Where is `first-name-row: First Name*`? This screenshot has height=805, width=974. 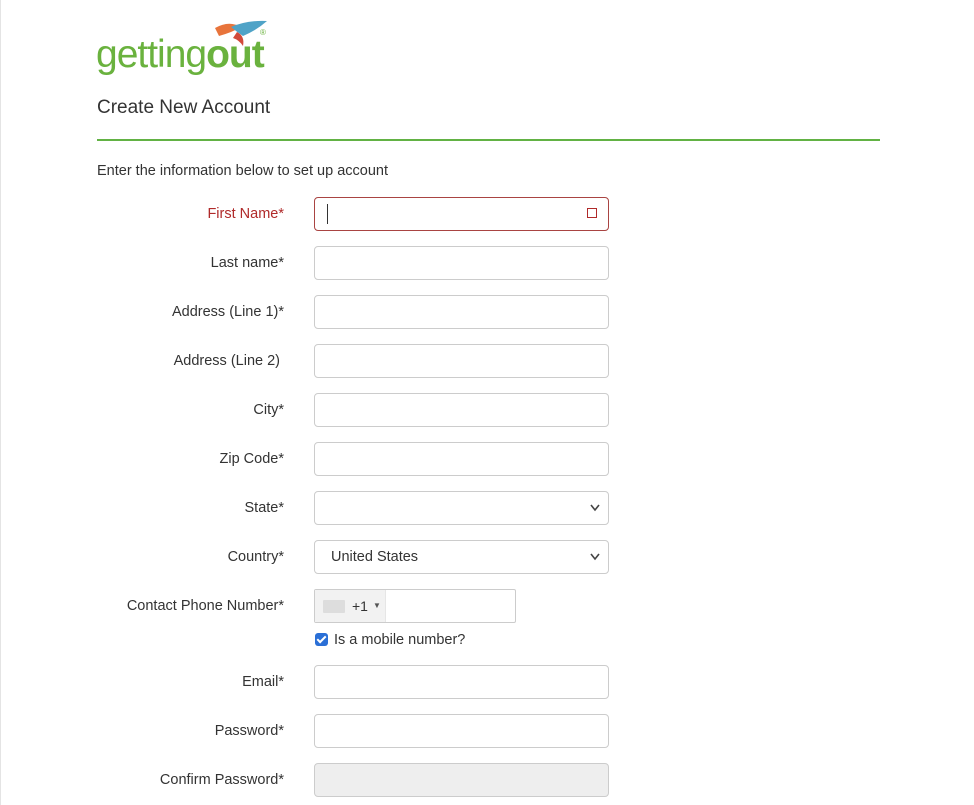 first-name-row: First Name* is located at coordinates (487, 214).